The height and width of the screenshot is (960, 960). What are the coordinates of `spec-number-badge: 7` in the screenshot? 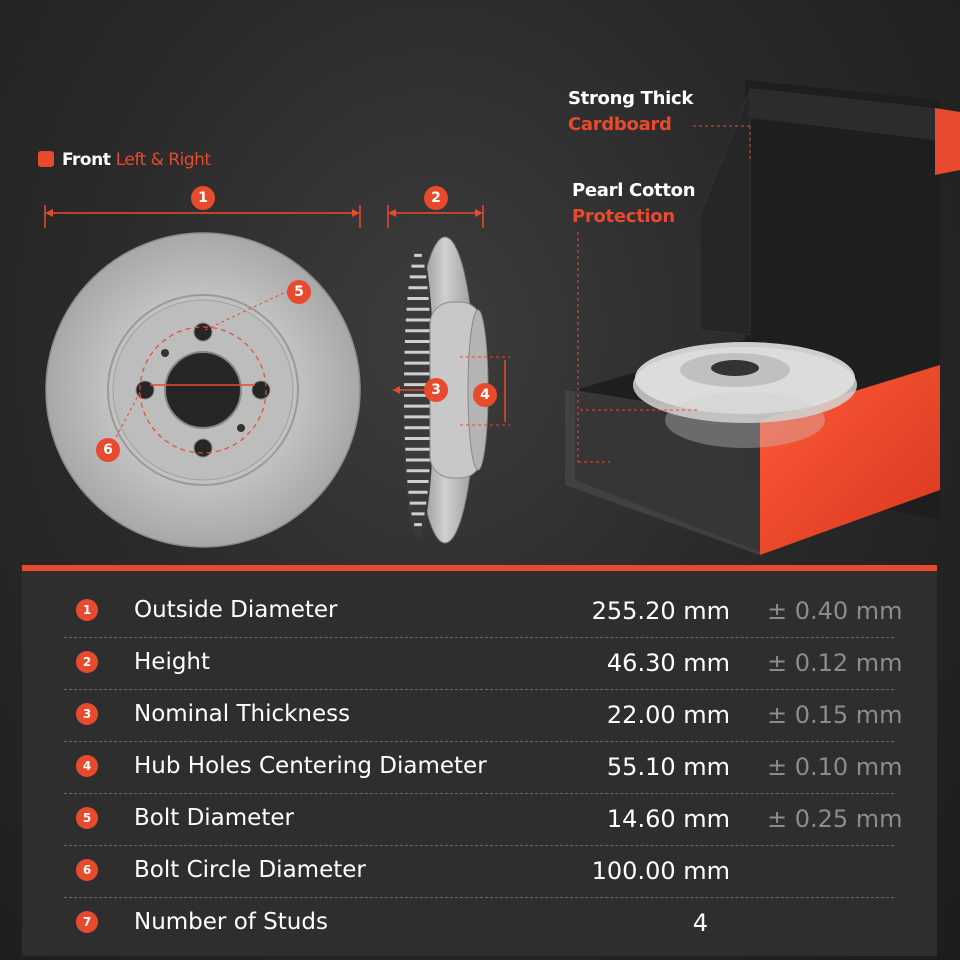 It's located at (87, 922).